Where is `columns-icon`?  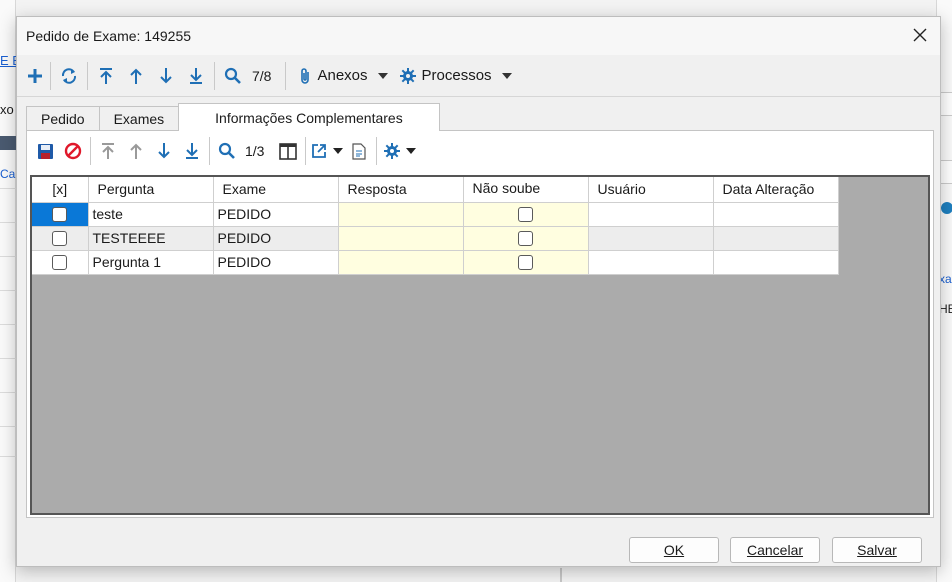
columns-icon is located at coordinates (288, 151).